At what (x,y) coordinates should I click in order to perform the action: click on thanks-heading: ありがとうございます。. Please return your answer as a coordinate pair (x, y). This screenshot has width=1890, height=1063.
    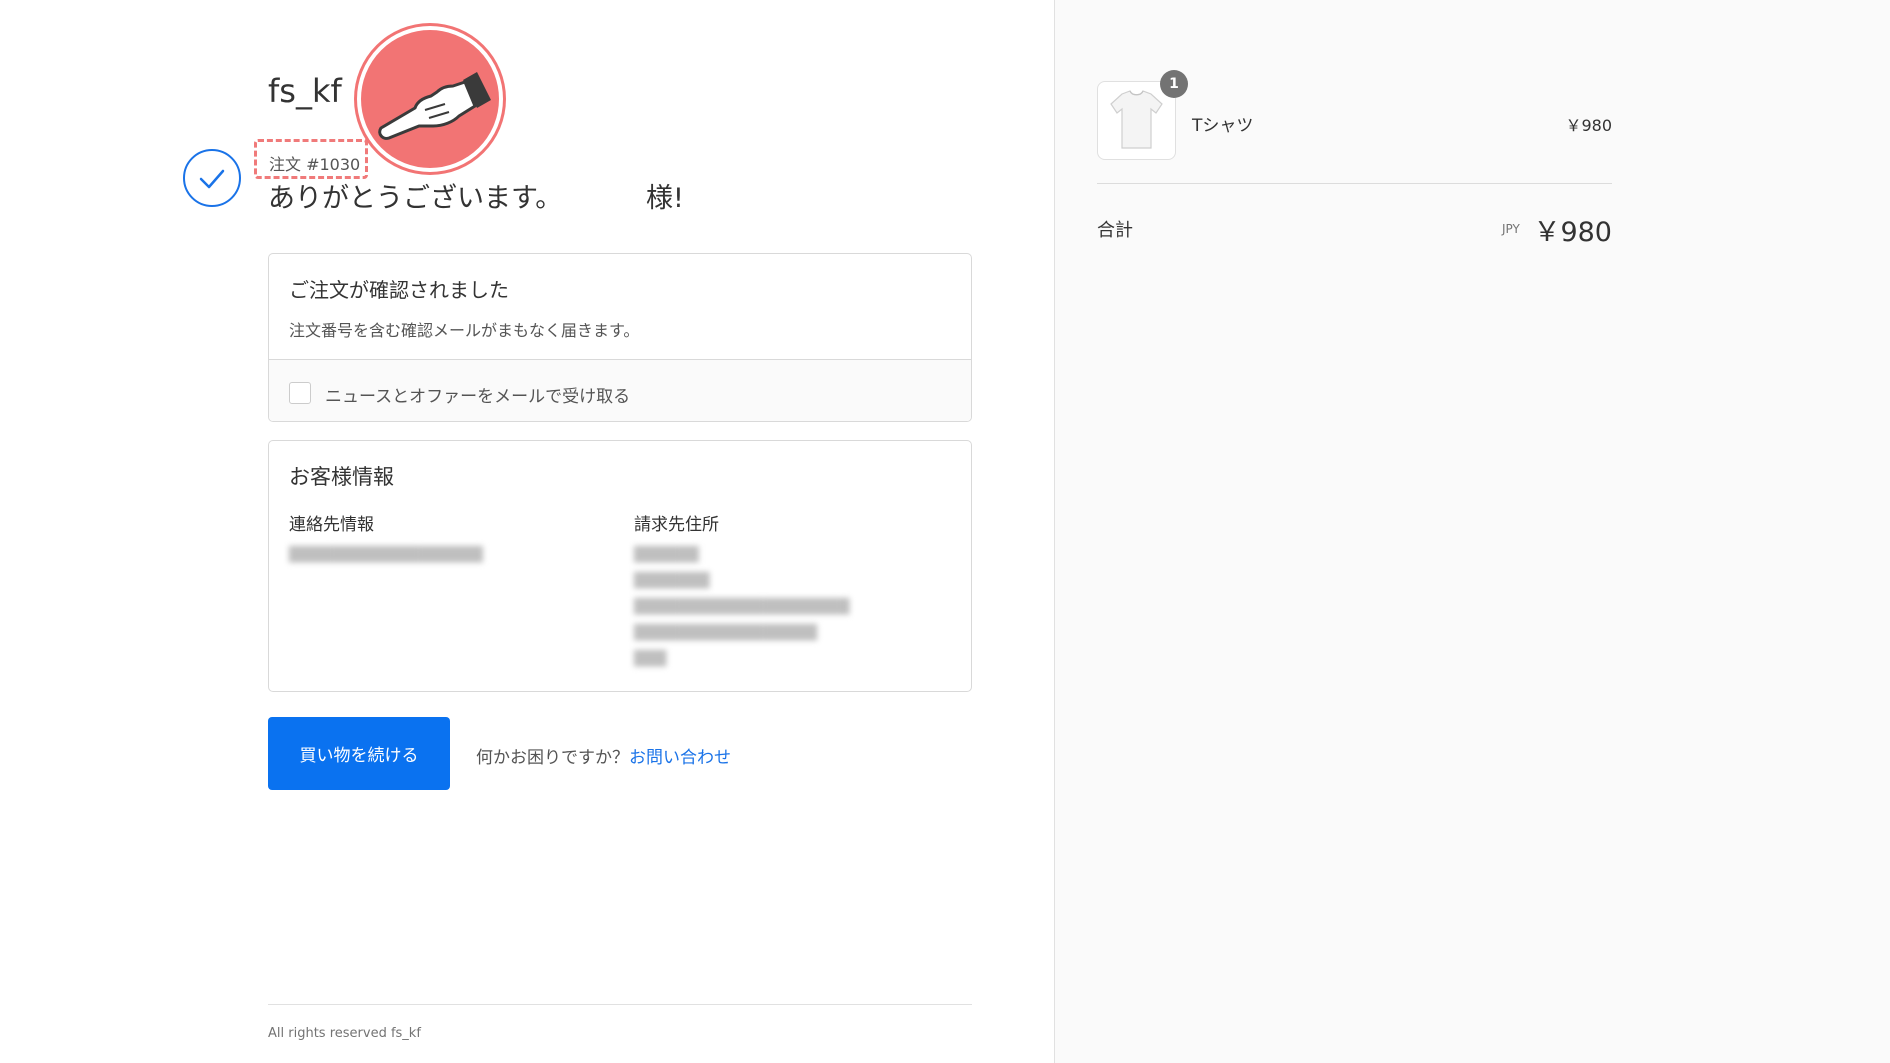
    Looking at the image, I should click on (415, 198).